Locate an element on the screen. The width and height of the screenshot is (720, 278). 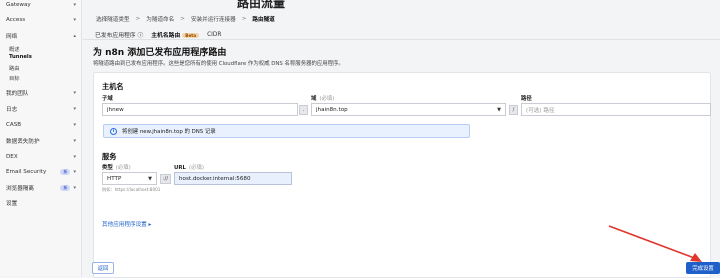
hostname-section-title: 主机名 is located at coordinates (113, 86).